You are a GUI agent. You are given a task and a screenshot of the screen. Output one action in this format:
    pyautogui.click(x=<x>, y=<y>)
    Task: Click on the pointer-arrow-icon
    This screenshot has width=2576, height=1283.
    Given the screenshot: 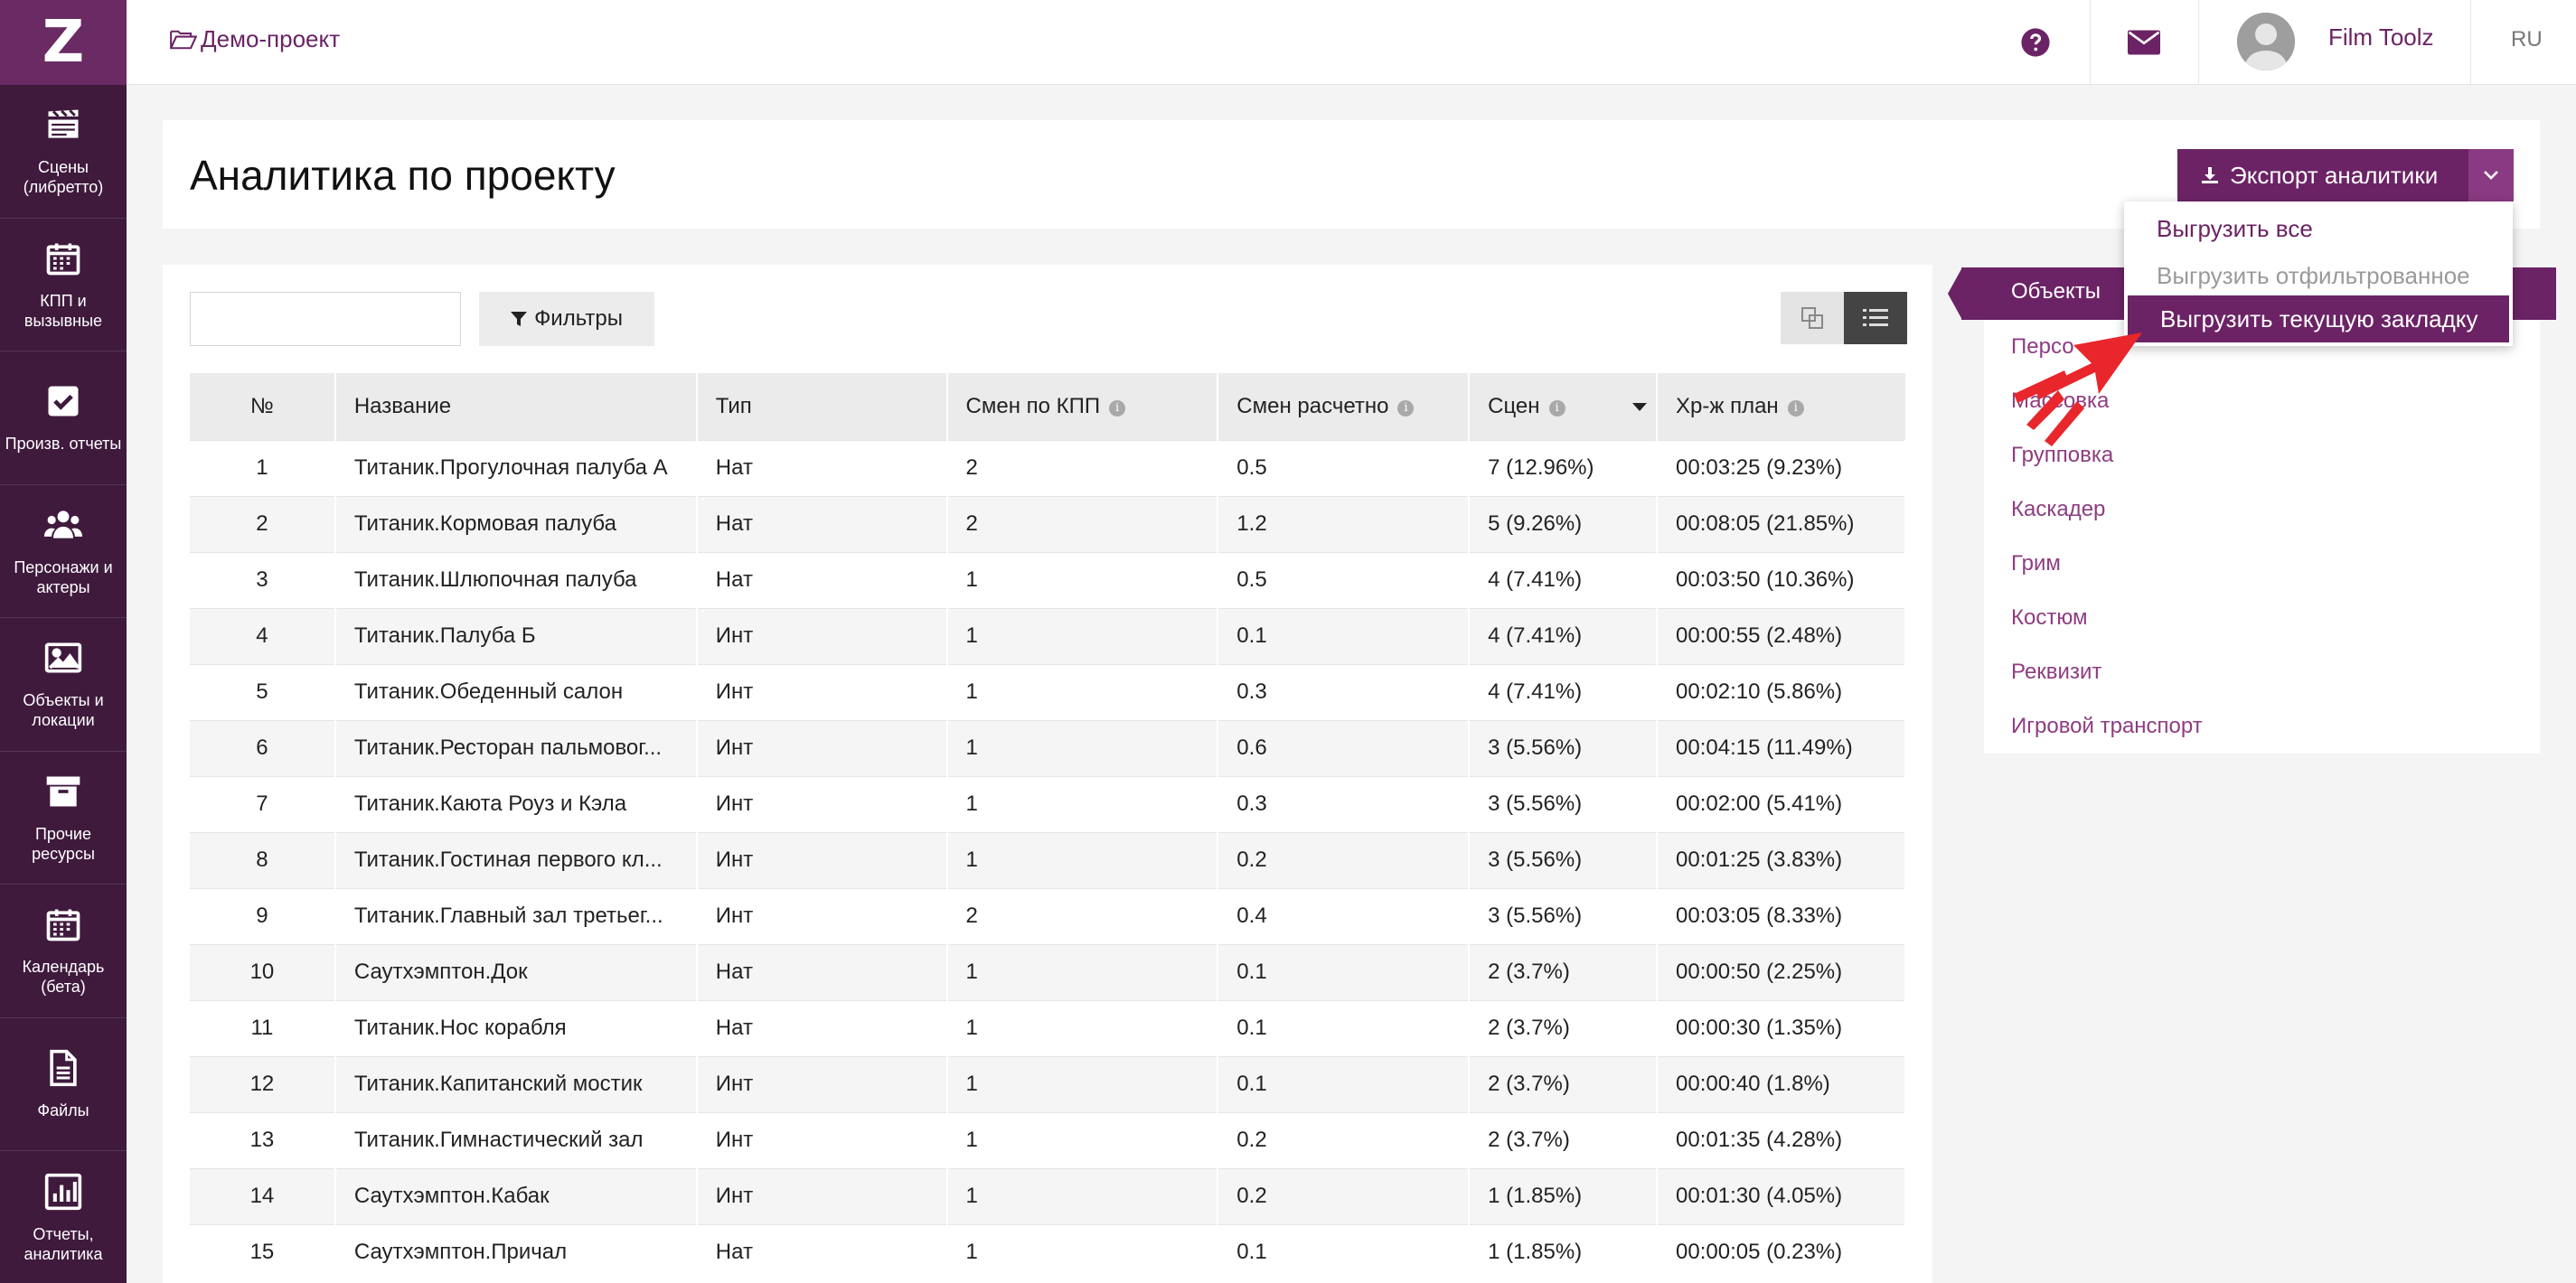 What is the action you would take?
    pyautogui.click(x=2078, y=389)
    